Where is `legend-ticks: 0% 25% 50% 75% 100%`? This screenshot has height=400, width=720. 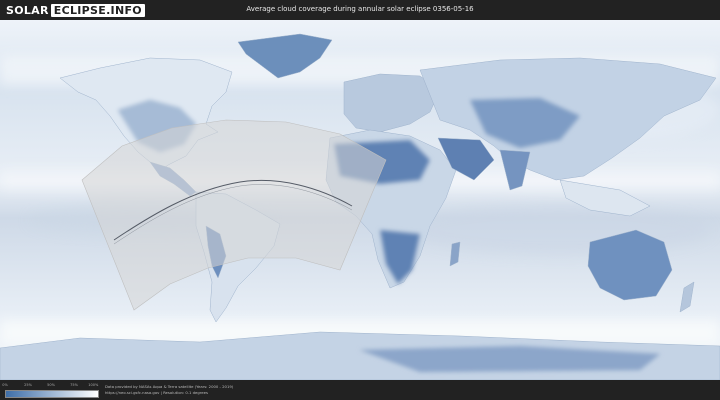 legend-ticks: 0% 25% 50% 75% 100% is located at coordinates (50, 386).